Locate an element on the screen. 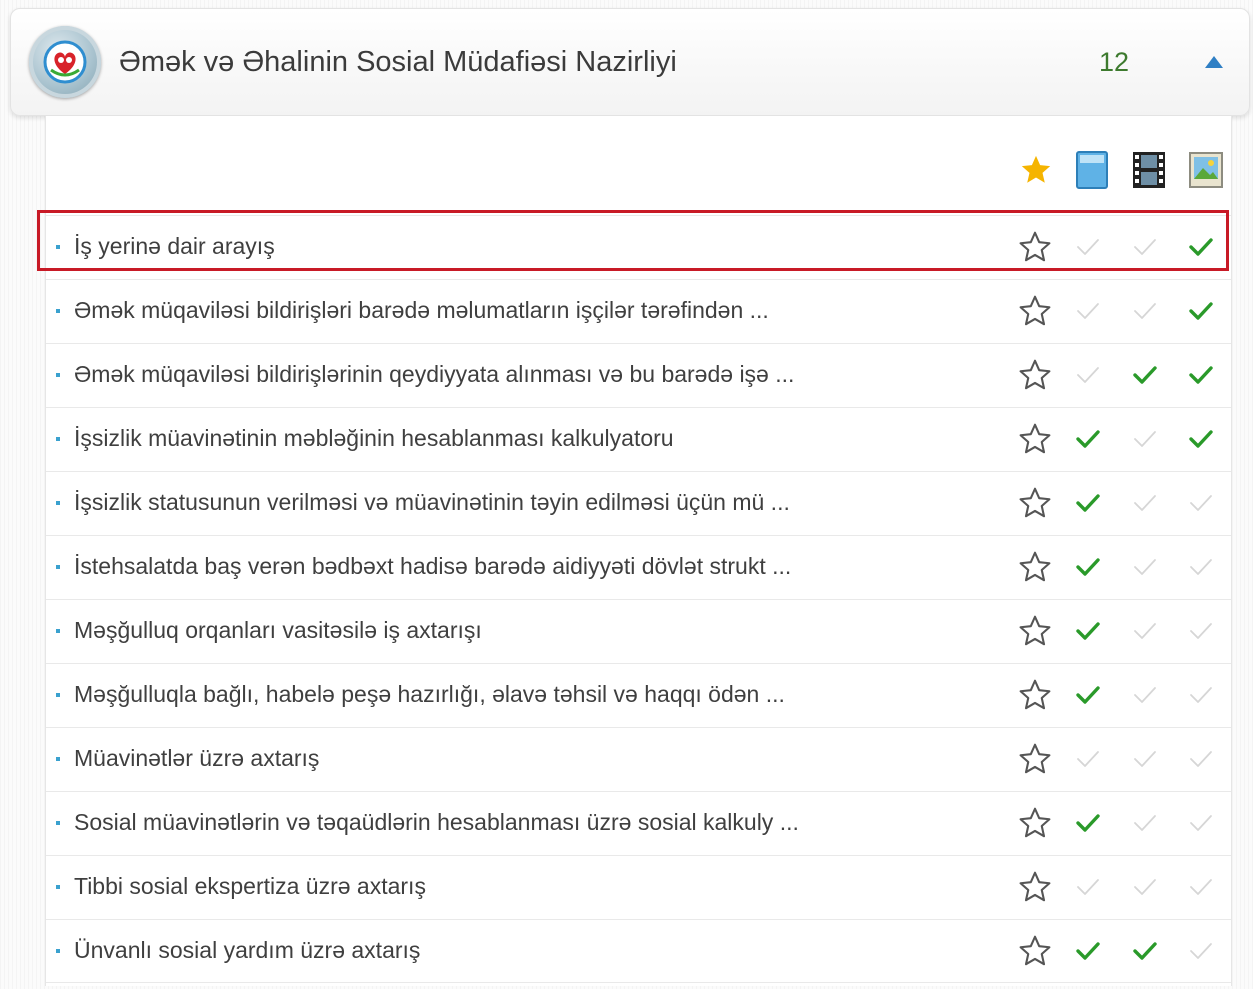 The height and width of the screenshot is (989, 1253). filter-icons is located at coordinates (1123, 170).